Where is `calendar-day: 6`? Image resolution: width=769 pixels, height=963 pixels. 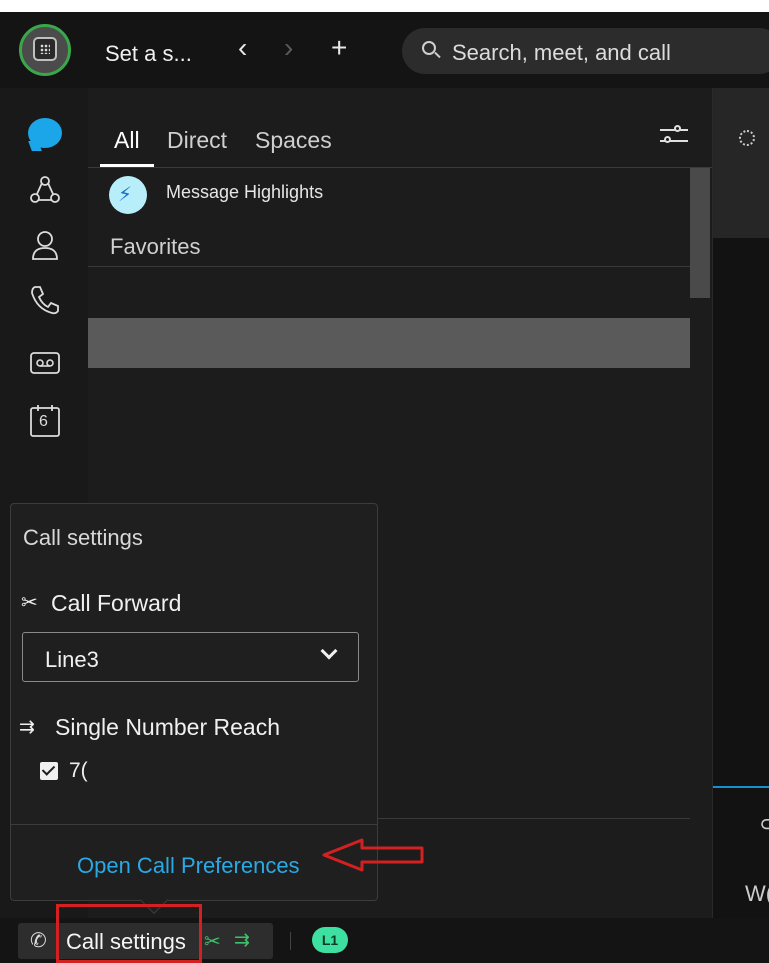
calendar-day: 6 is located at coordinates (43, 421).